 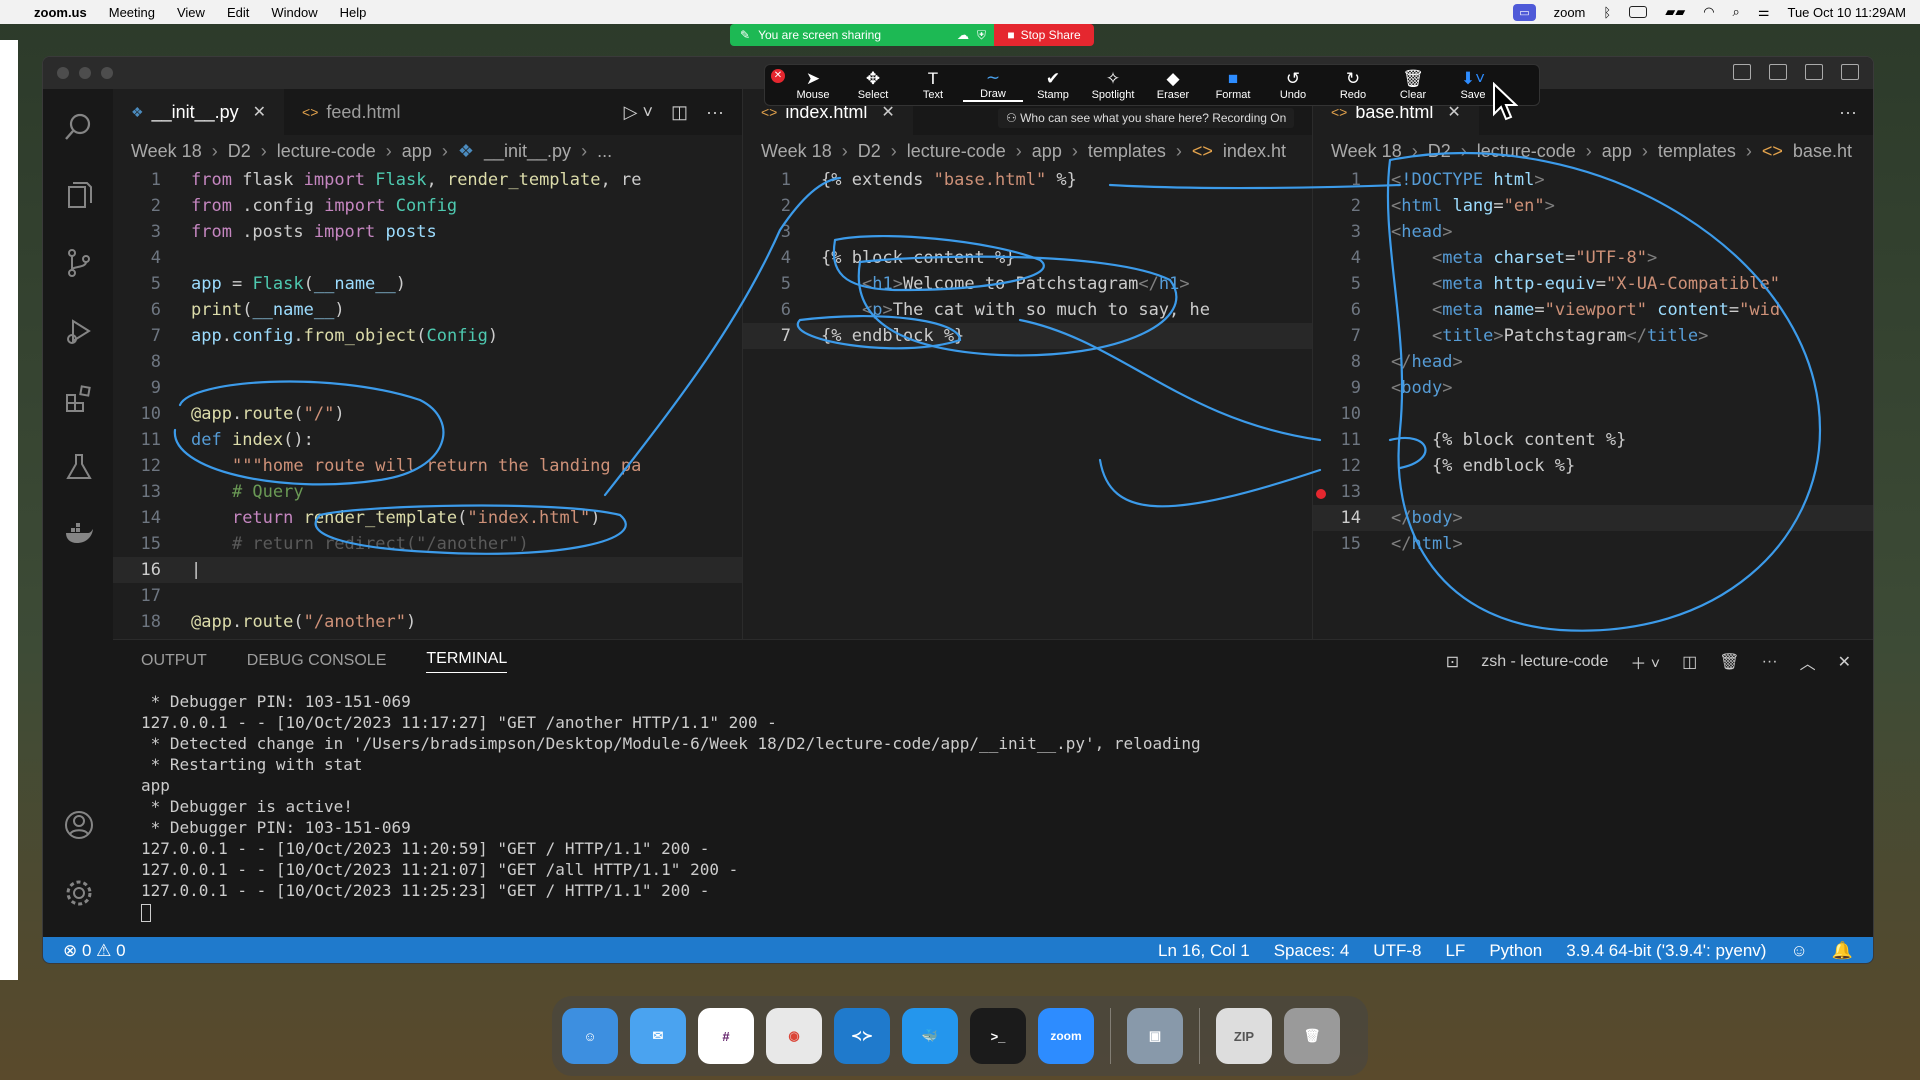 I want to click on menu-app-name: zoom.us, so click(x=60, y=12).